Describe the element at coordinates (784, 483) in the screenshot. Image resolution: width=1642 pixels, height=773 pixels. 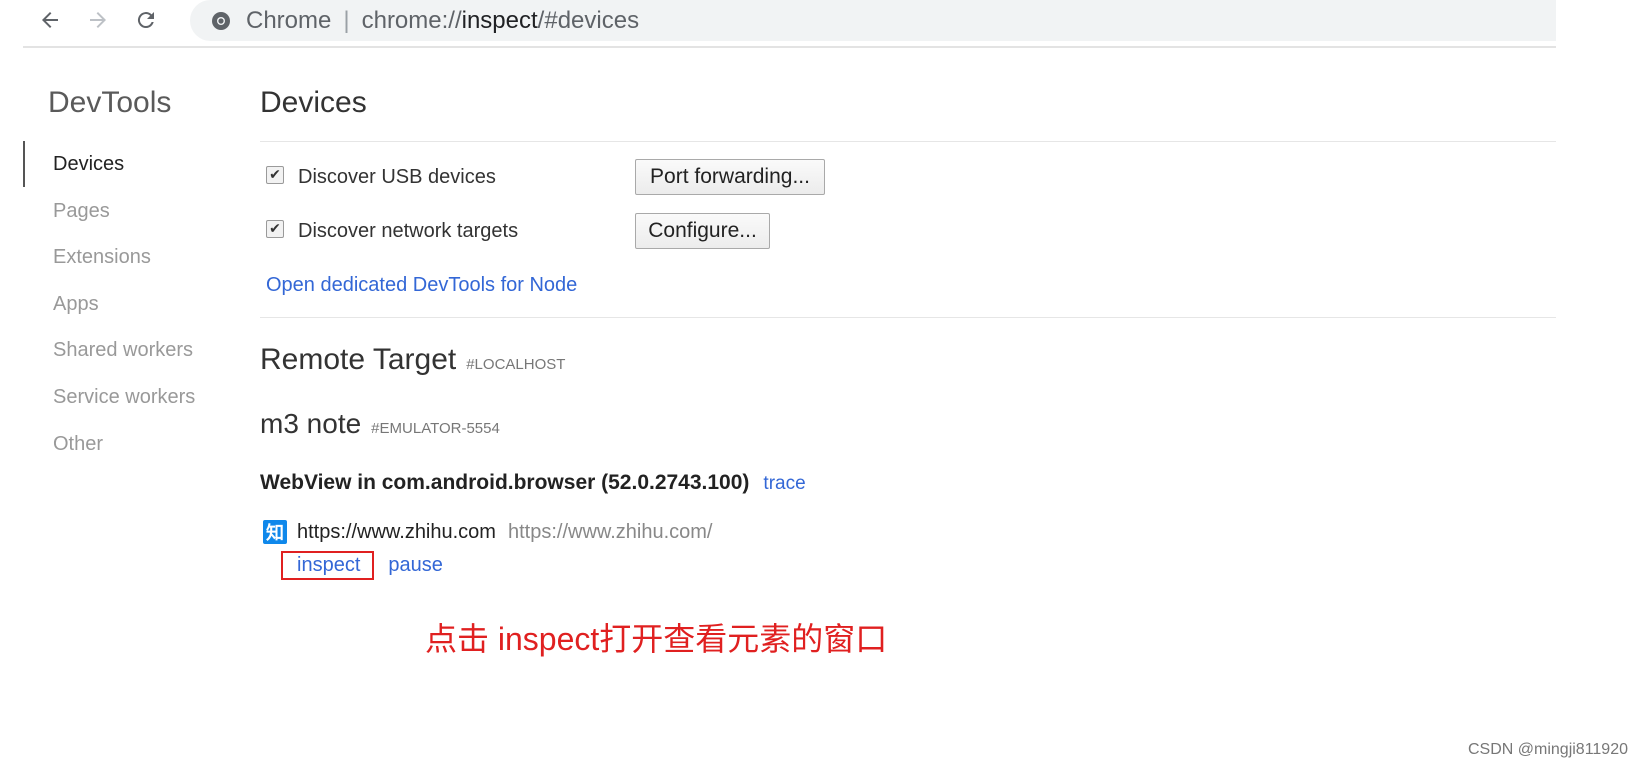
I see `trace-link: trace` at that location.